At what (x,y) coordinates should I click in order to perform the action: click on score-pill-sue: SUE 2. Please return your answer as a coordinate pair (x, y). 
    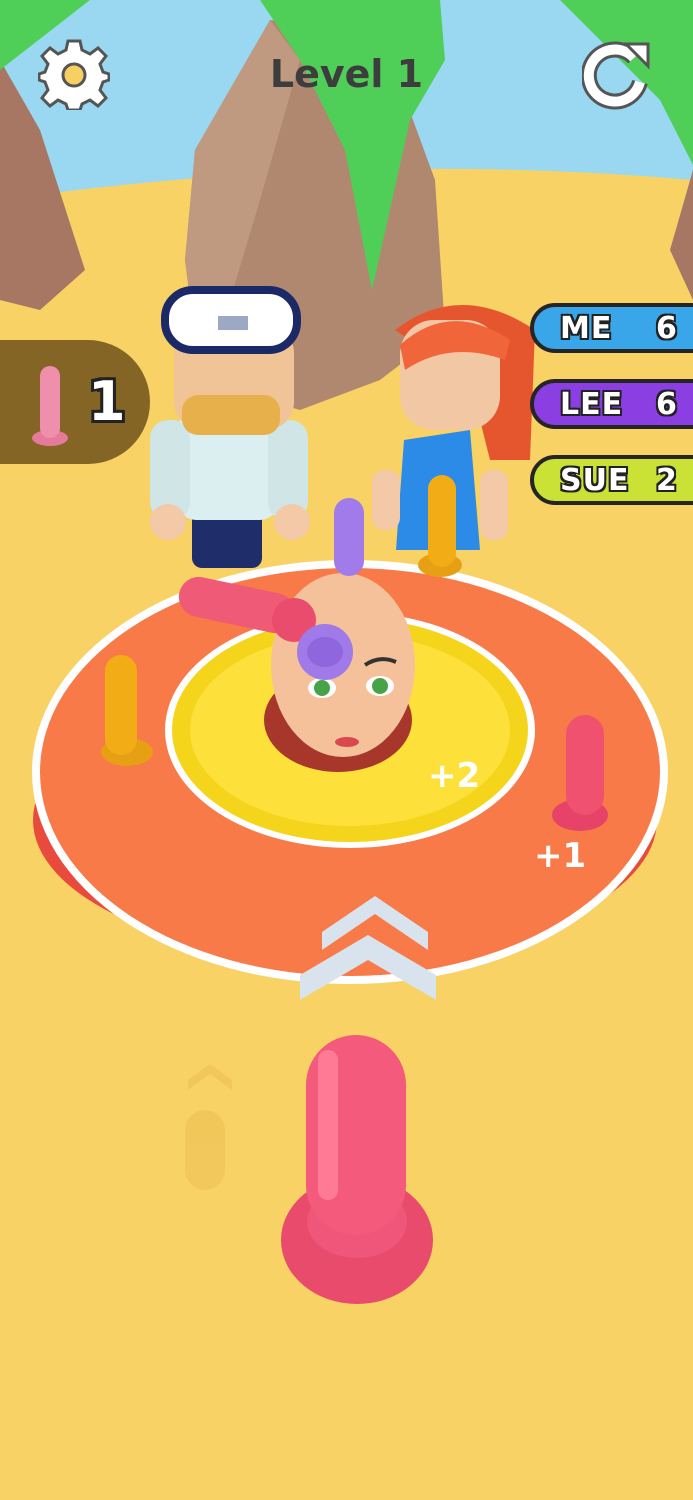
    Looking at the image, I should click on (611, 480).